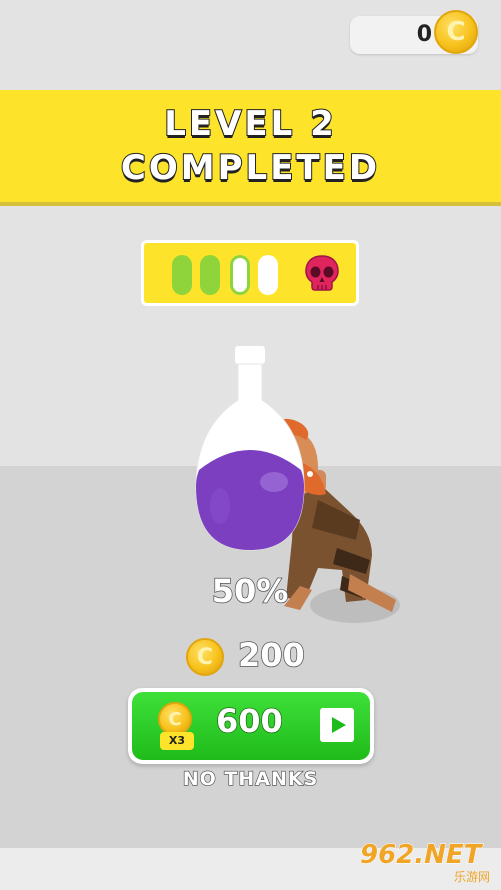 The width and height of the screenshot is (501, 890). I want to click on claim-x3-button: C X3 600, so click(251, 726).